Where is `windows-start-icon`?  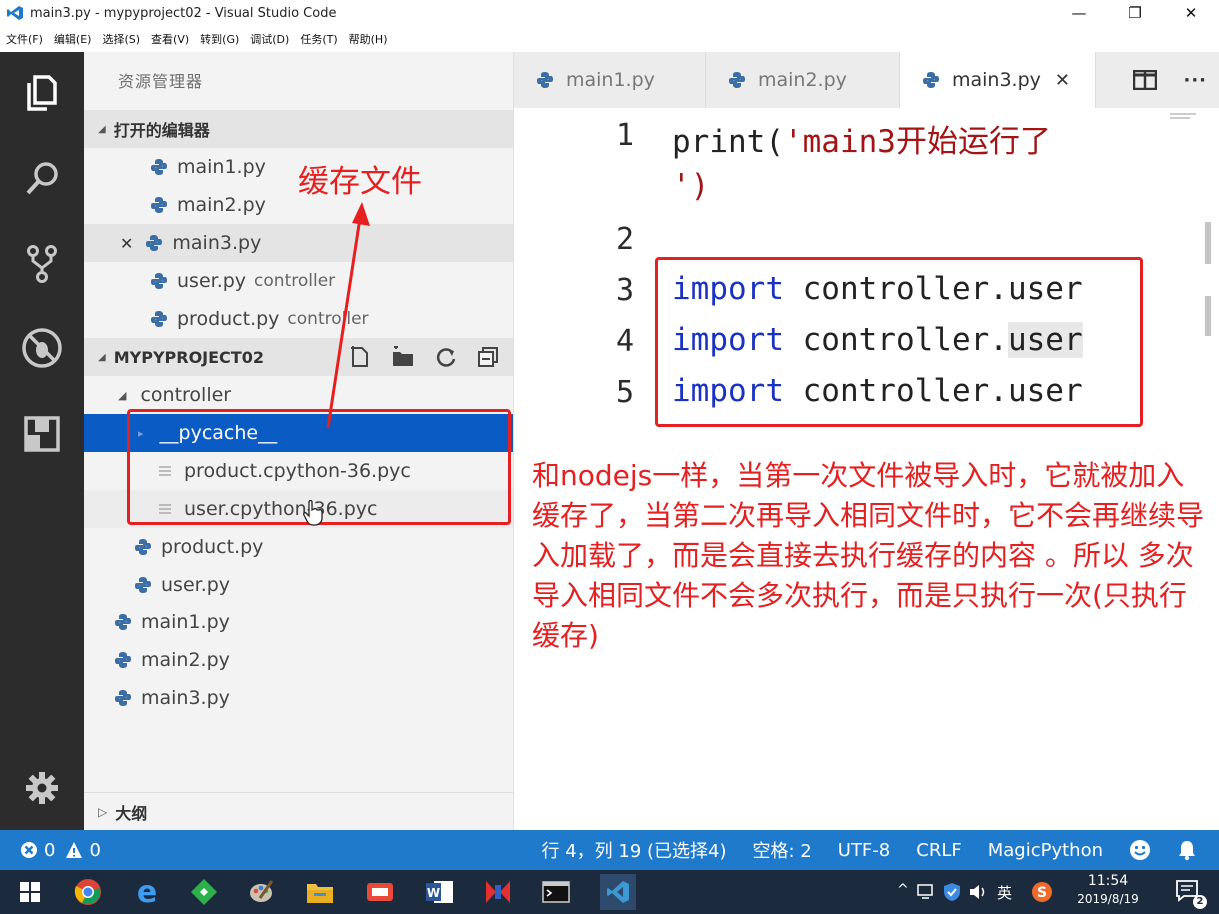 windows-start-icon is located at coordinates (30, 892).